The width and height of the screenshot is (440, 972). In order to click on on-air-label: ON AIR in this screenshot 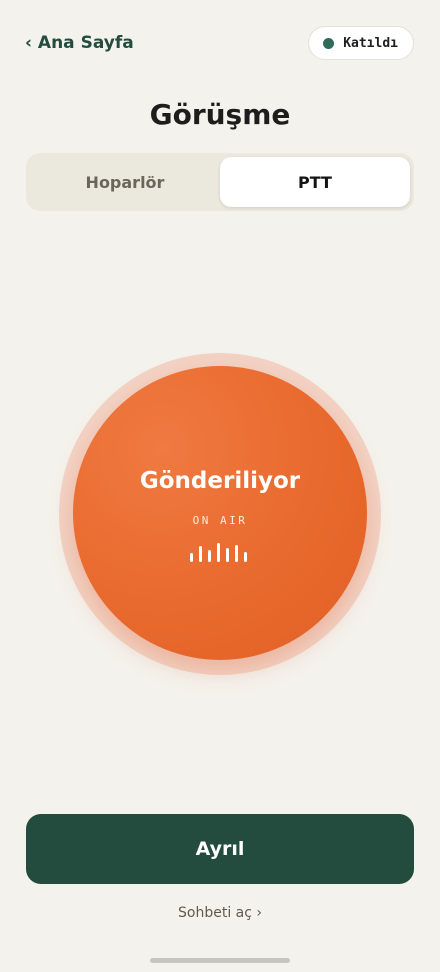, I will do `click(220, 520)`.